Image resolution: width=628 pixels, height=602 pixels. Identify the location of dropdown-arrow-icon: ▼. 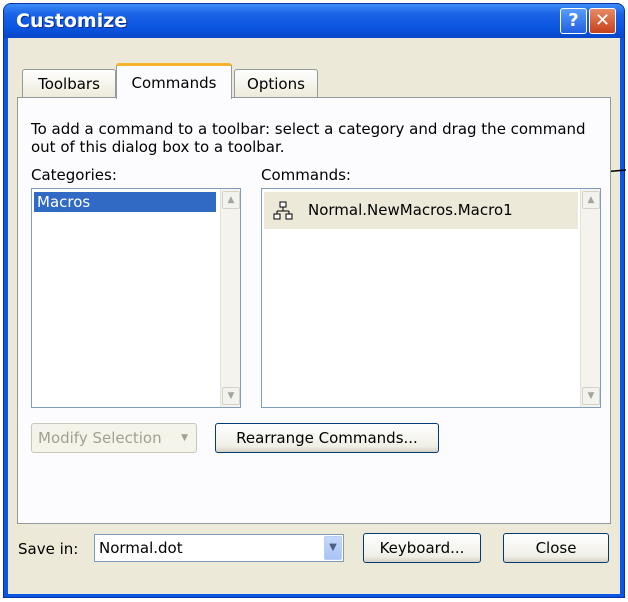
(184, 438).